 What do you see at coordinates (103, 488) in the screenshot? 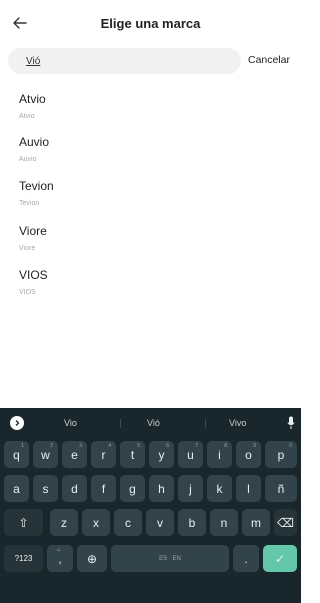
I see `key-f: f` at bounding box center [103, 488].